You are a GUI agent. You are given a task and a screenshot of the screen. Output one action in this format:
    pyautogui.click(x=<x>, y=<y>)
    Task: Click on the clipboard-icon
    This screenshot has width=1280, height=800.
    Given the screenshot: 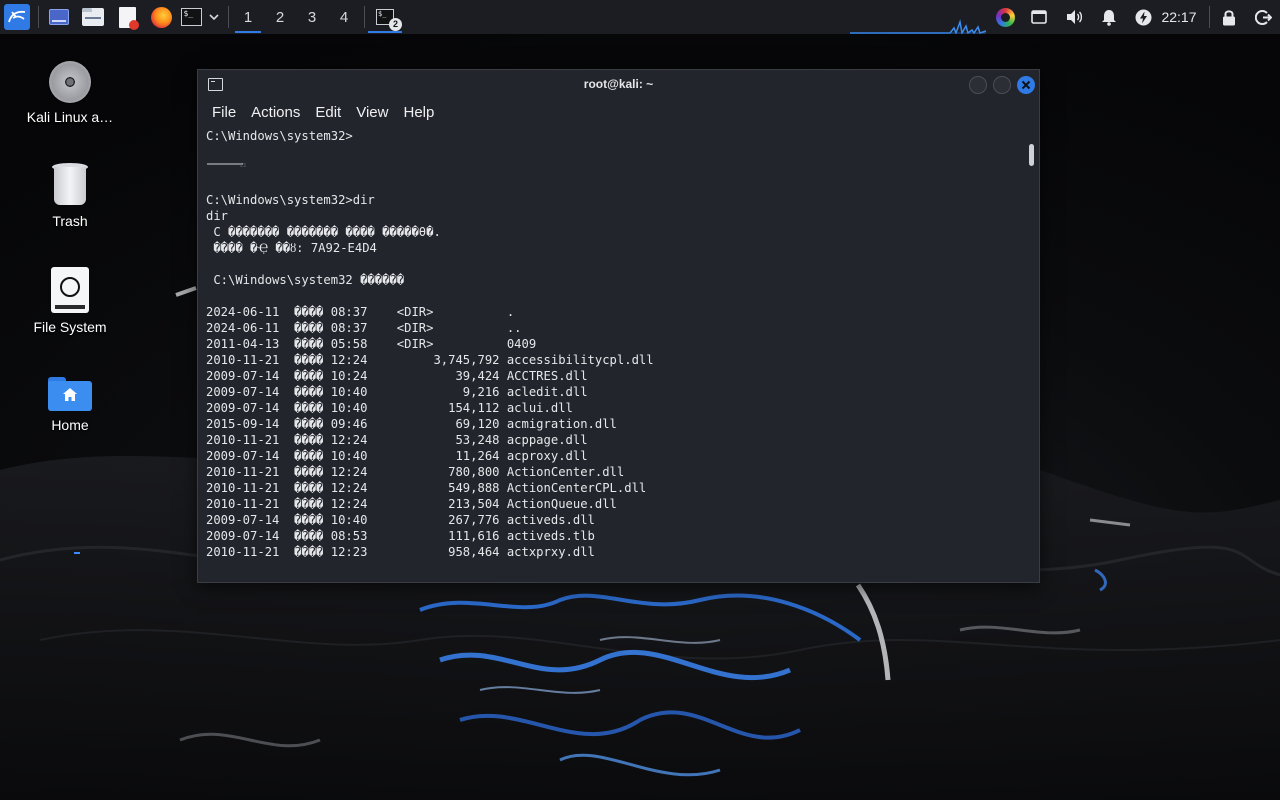 What is the action you would take?
    pyautogui.click(x=1039, y=17)
    